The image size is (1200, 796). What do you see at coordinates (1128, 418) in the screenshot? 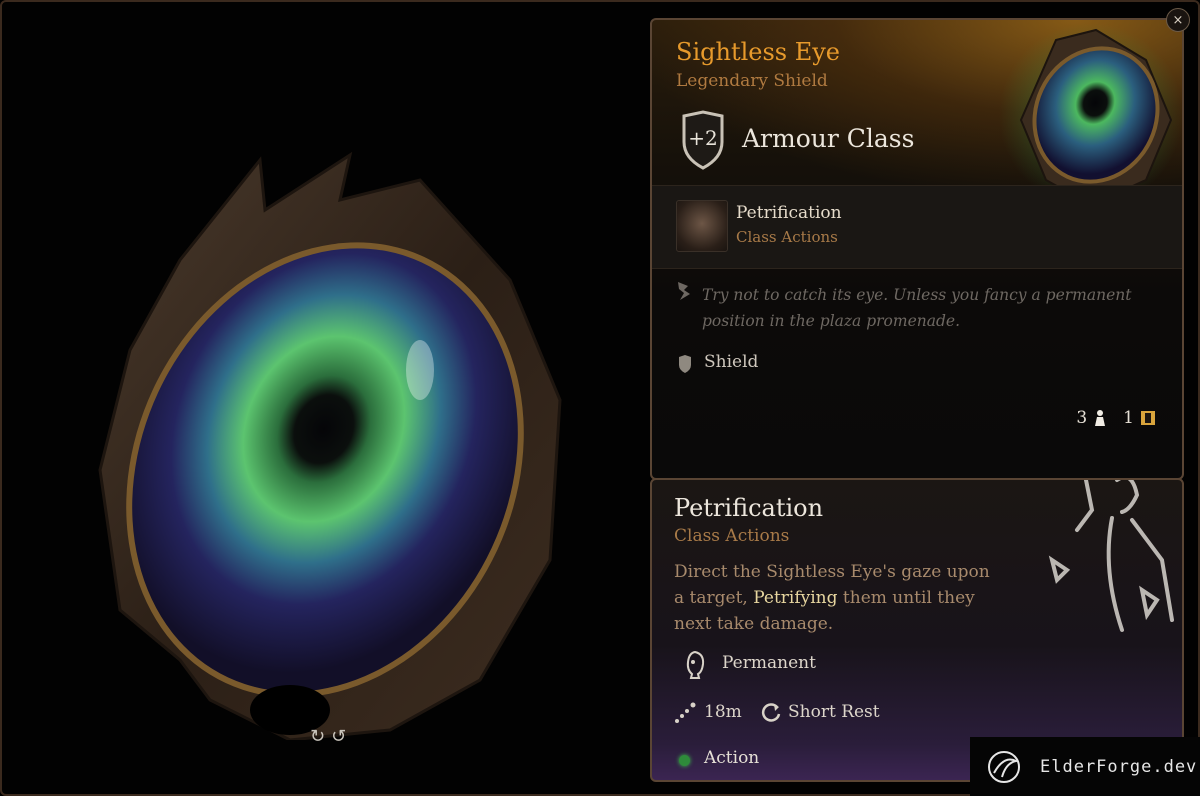
I see `gold-value: 1` at bounding box center [1128, 418].